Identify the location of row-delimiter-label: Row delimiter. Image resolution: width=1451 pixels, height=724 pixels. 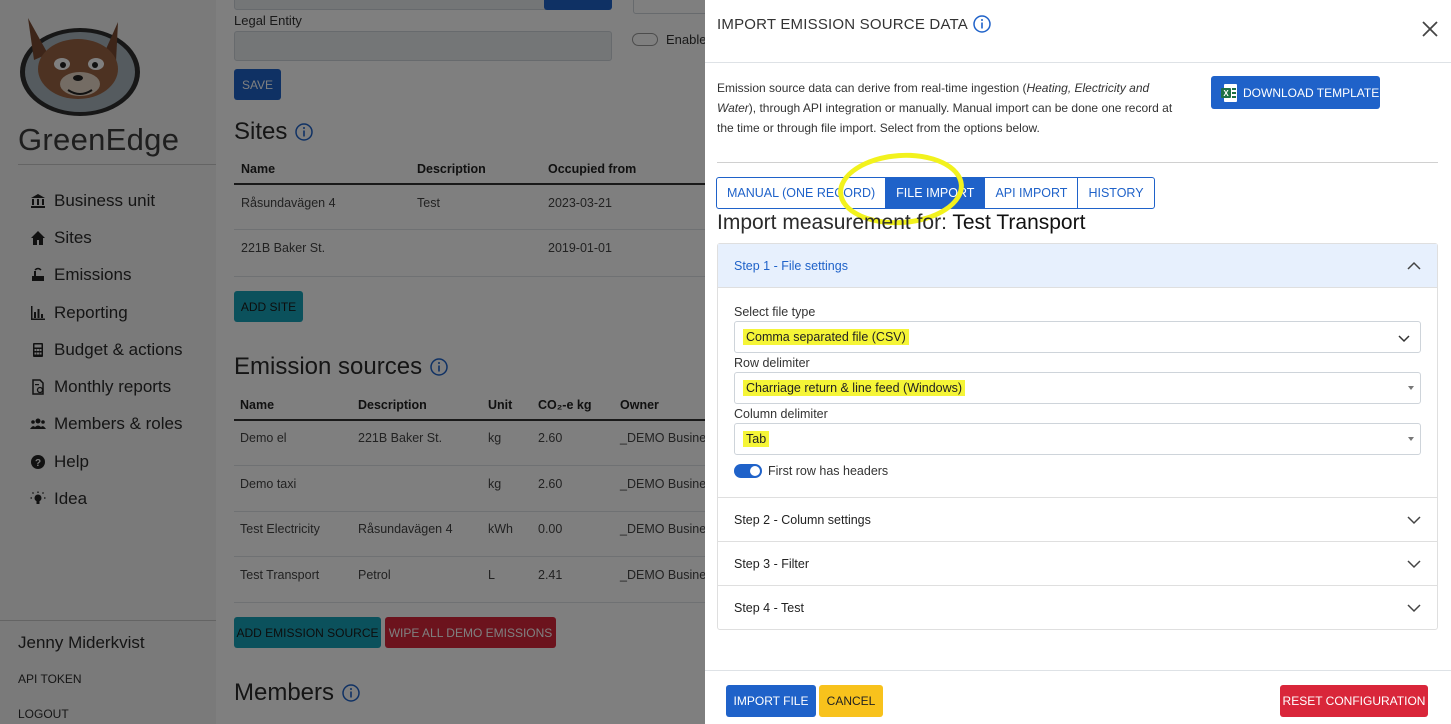
(772, 363).